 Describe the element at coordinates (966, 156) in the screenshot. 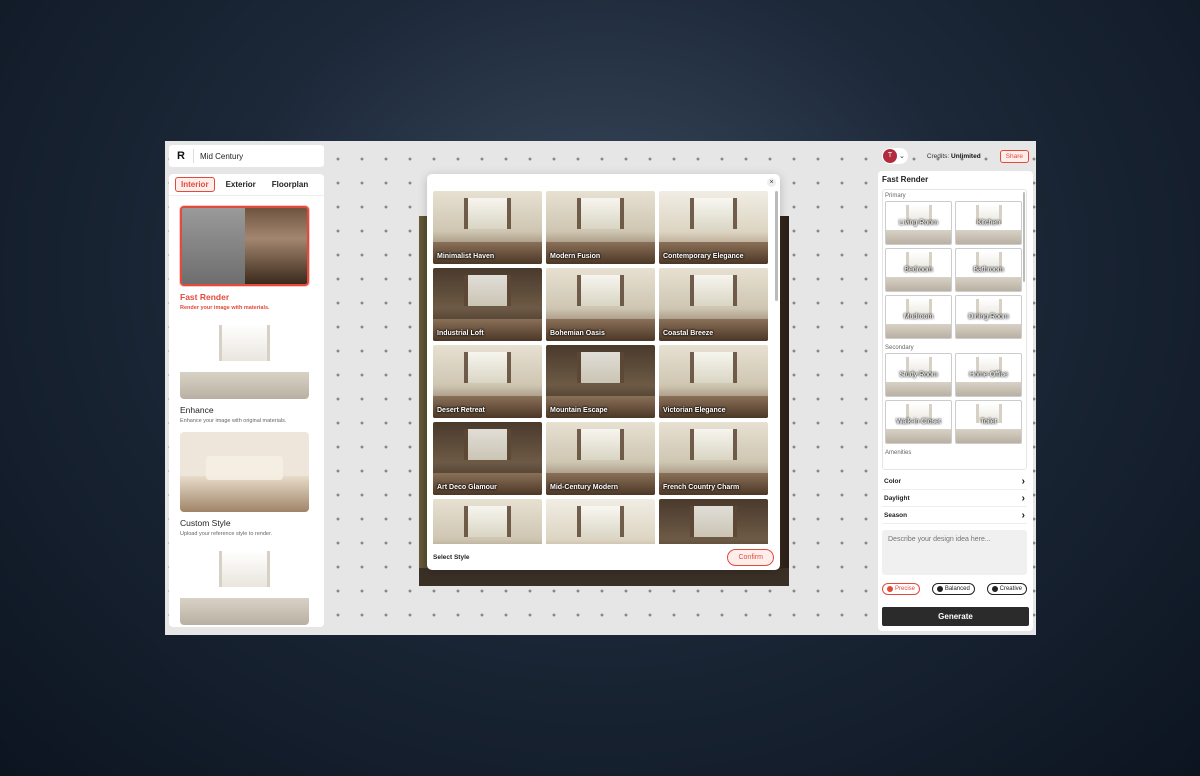

I see `credits-value: Unlimited` at that location.